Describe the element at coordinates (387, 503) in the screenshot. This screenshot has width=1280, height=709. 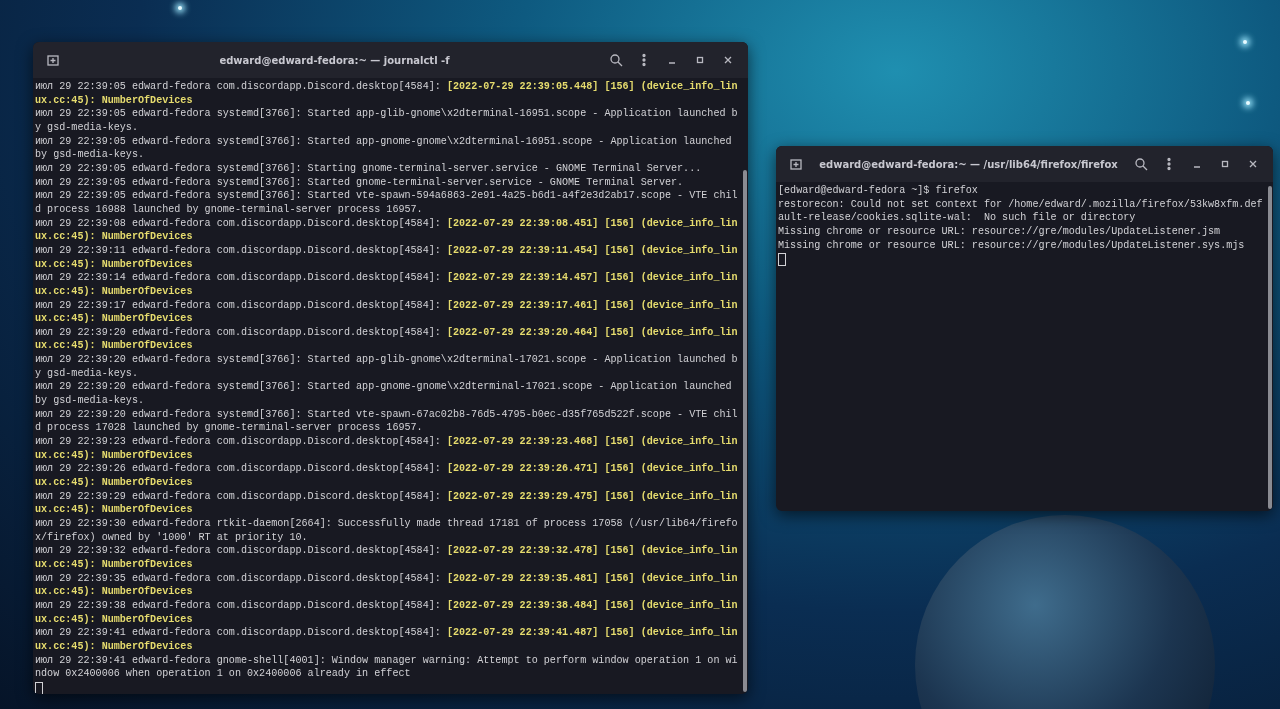
I see `log-line: июл 29 22:39:29 edward-fedora com.discordapp.Discord.desktop[4584]: [2022-07-29 22:39:29.475] [156] (device_info_linux.cc:45): NumberOfDevices` at that location.